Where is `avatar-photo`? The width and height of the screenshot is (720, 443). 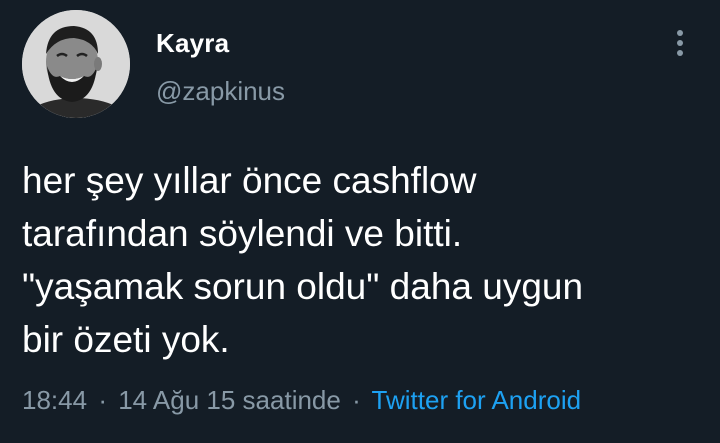
avatar-photo is located at coordinates (76, 64).